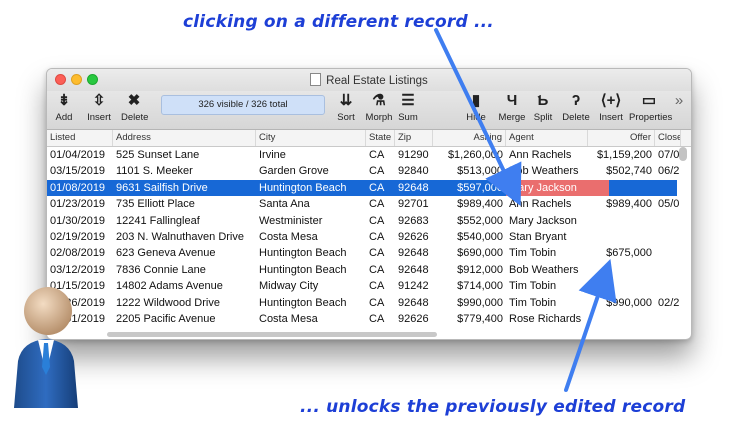  What do you see at coordinates (80, 188) in the screenshot?
I see `cell-listed: 01/08/2019` at bounding box center [80, 188].